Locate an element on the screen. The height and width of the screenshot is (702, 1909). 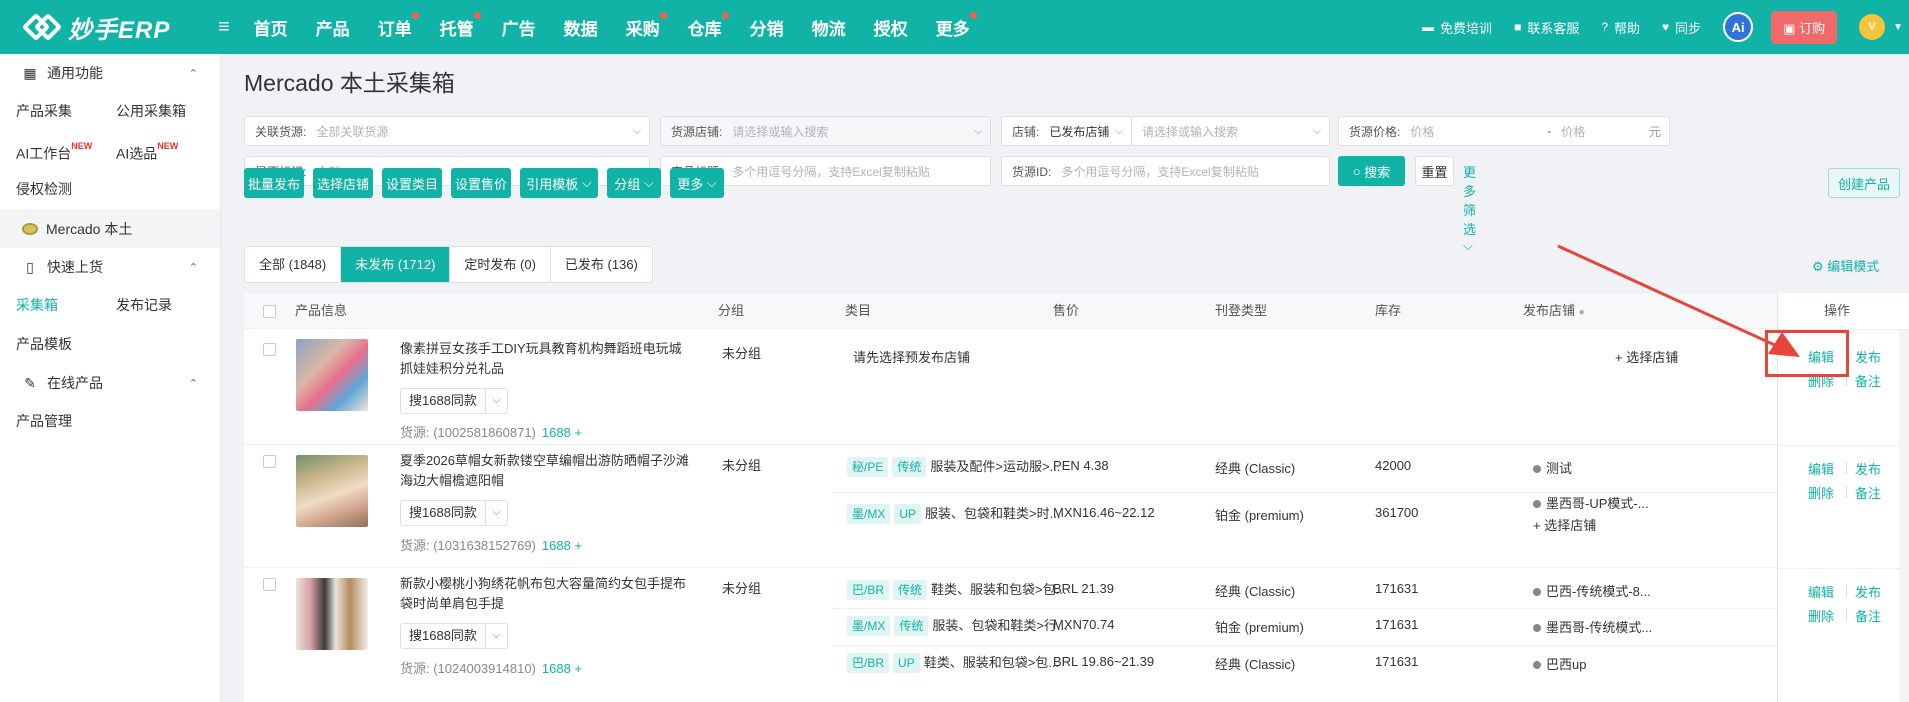
chevron-down-icon: ⌵ is located at coordinates (495, 513).